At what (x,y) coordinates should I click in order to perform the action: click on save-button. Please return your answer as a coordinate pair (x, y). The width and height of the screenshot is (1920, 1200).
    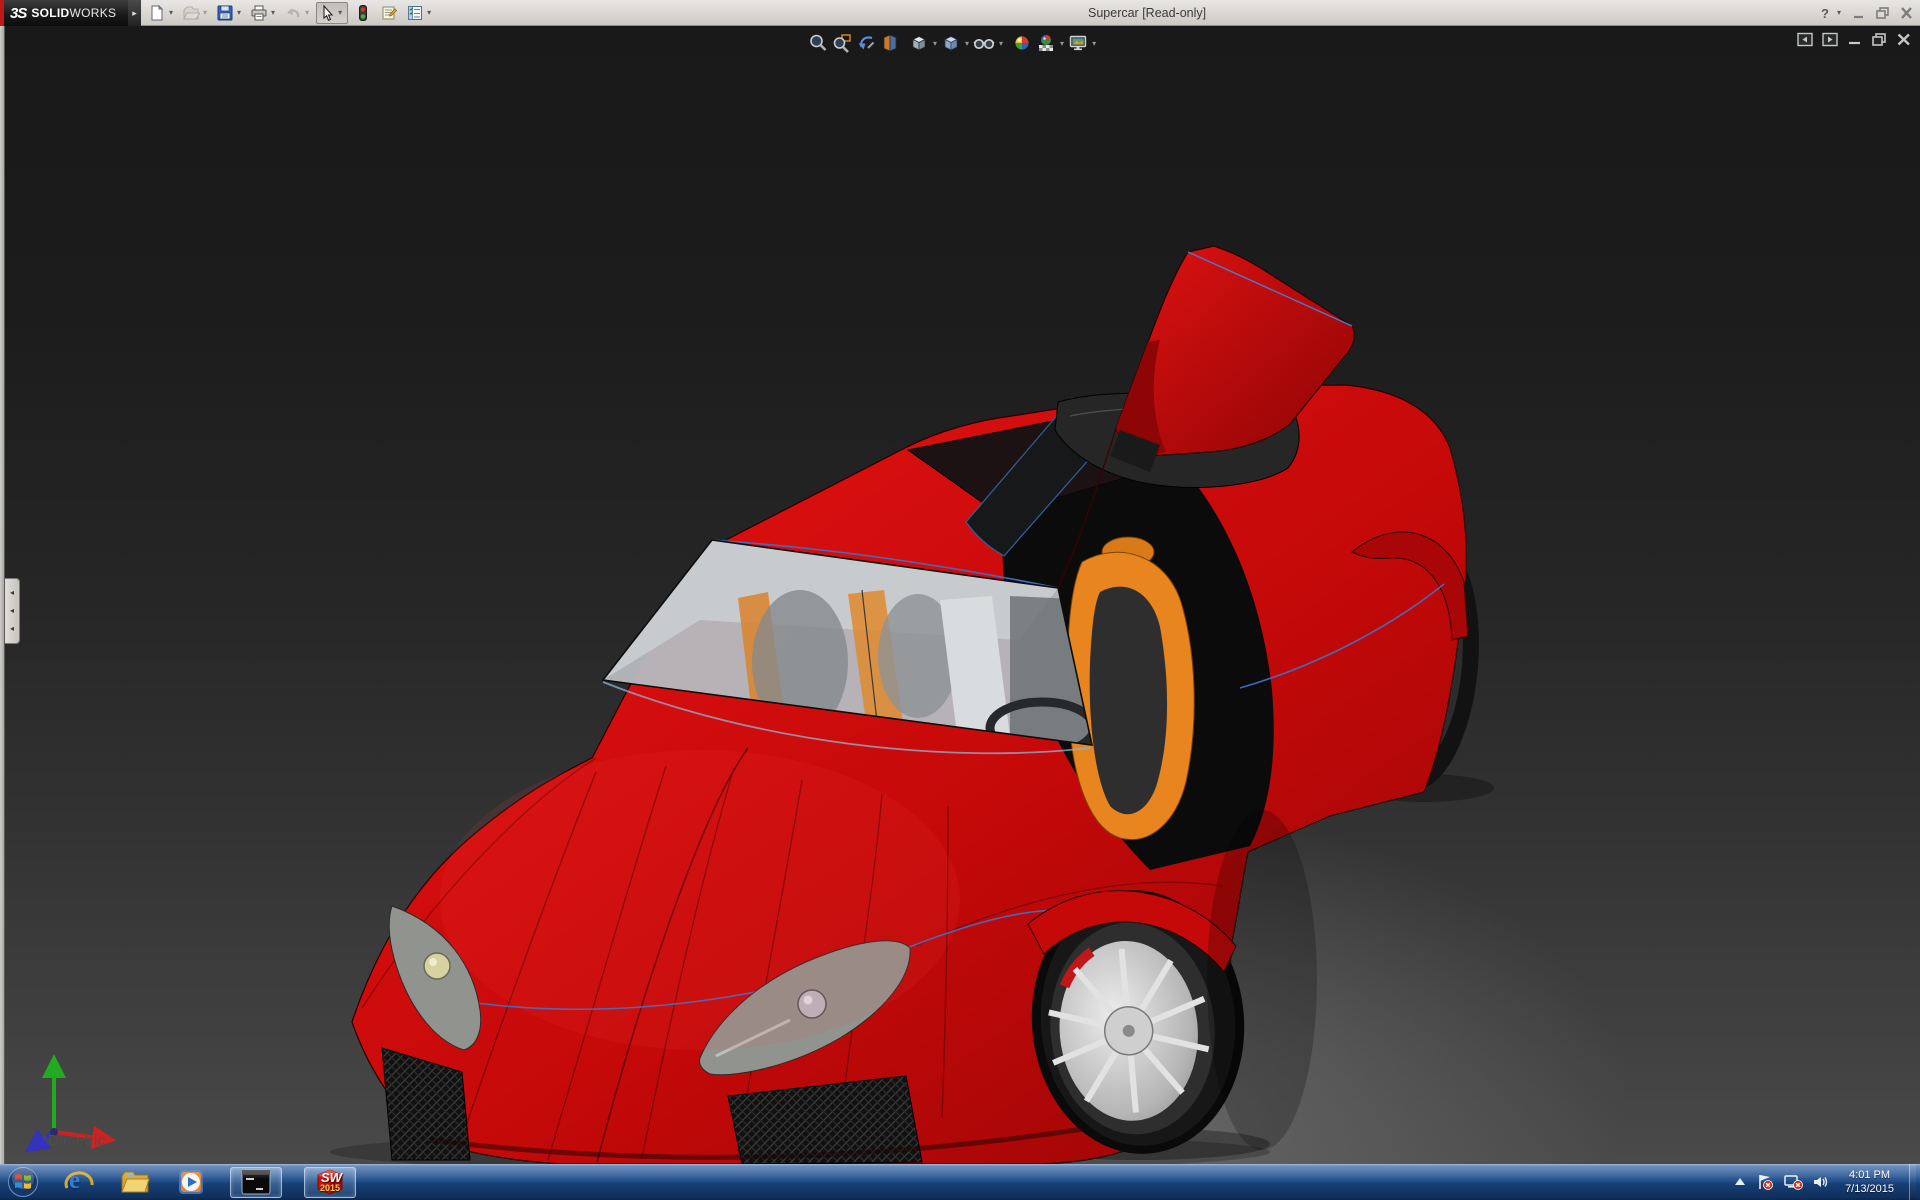
    Looking at the image, I should click on (225, 13).